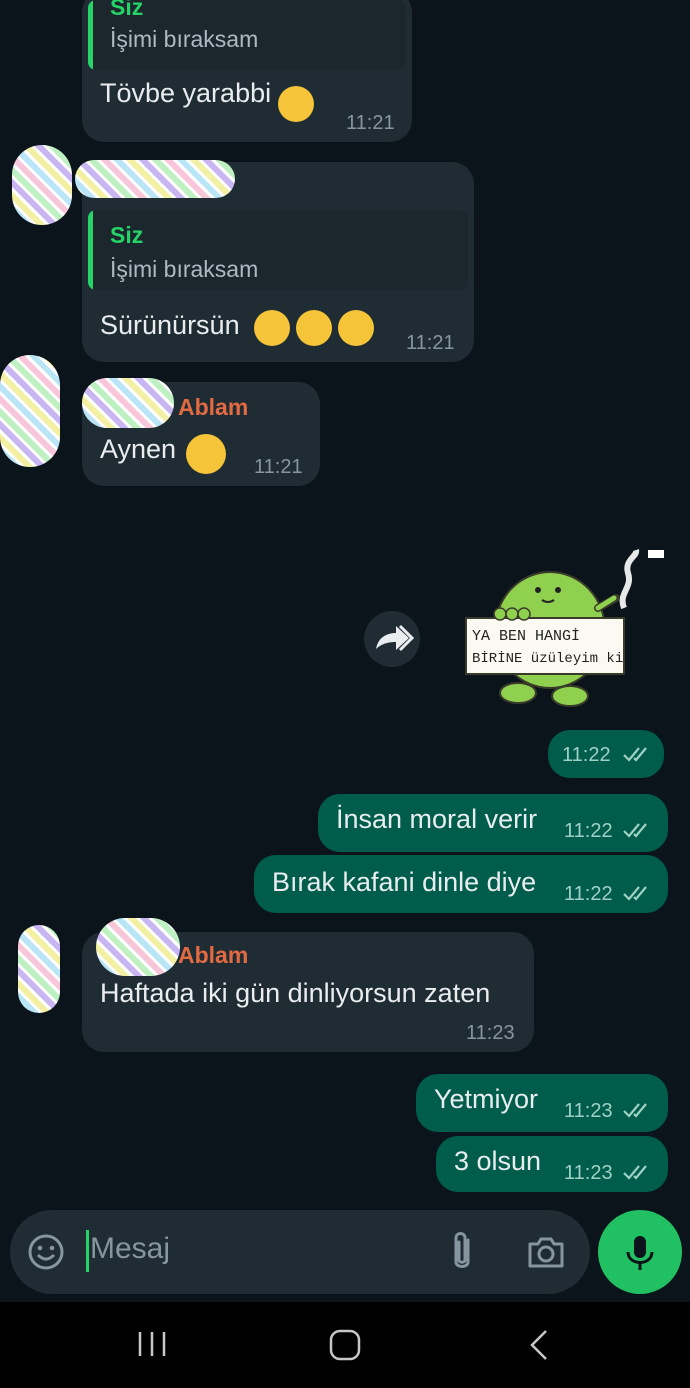 This screenshot has width=690, height=1388. I want to click on microphone-button, so click(640, 1252).